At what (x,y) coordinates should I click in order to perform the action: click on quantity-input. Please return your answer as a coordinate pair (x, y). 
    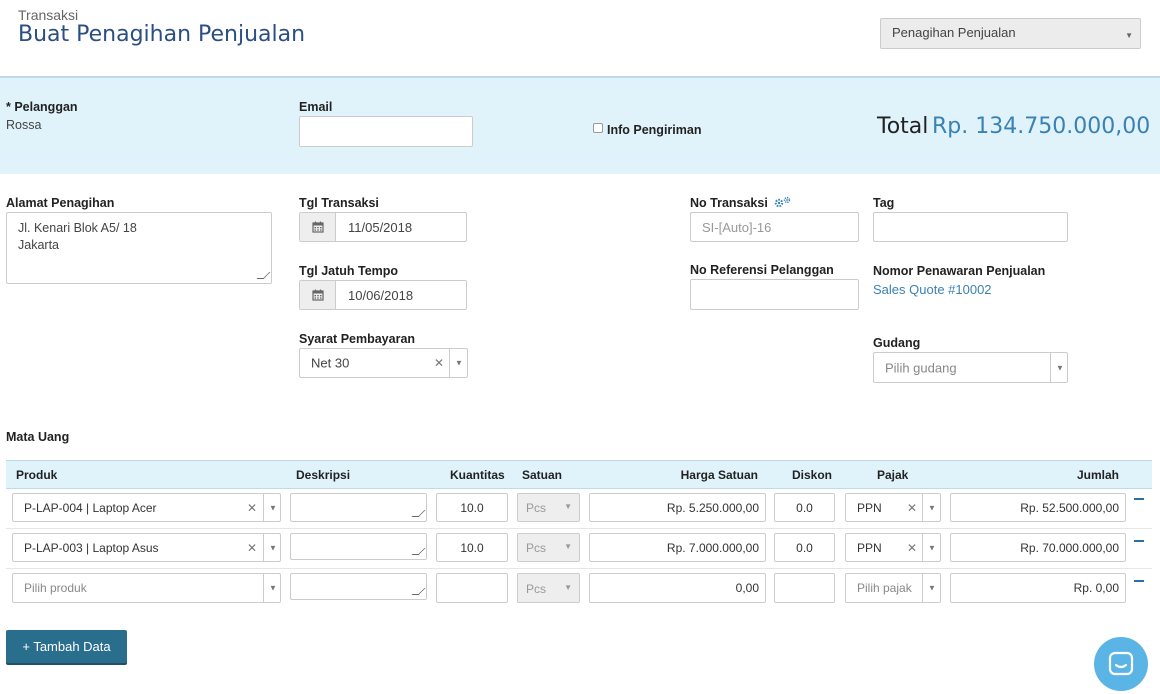
    Looking at the image, I should click on (472, 588).